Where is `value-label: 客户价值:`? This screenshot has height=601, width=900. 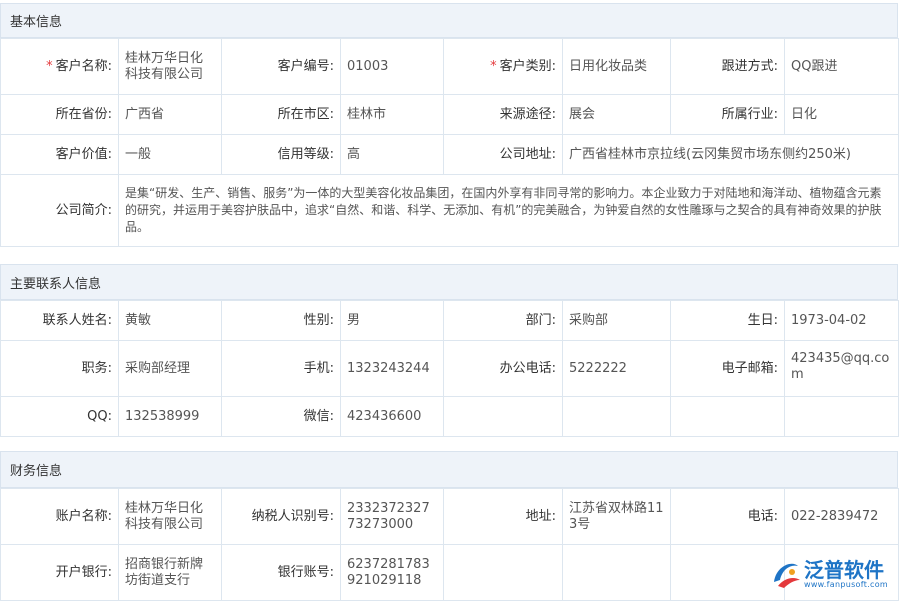 value-label: 客户价值: is located at coordinates (60, 155).